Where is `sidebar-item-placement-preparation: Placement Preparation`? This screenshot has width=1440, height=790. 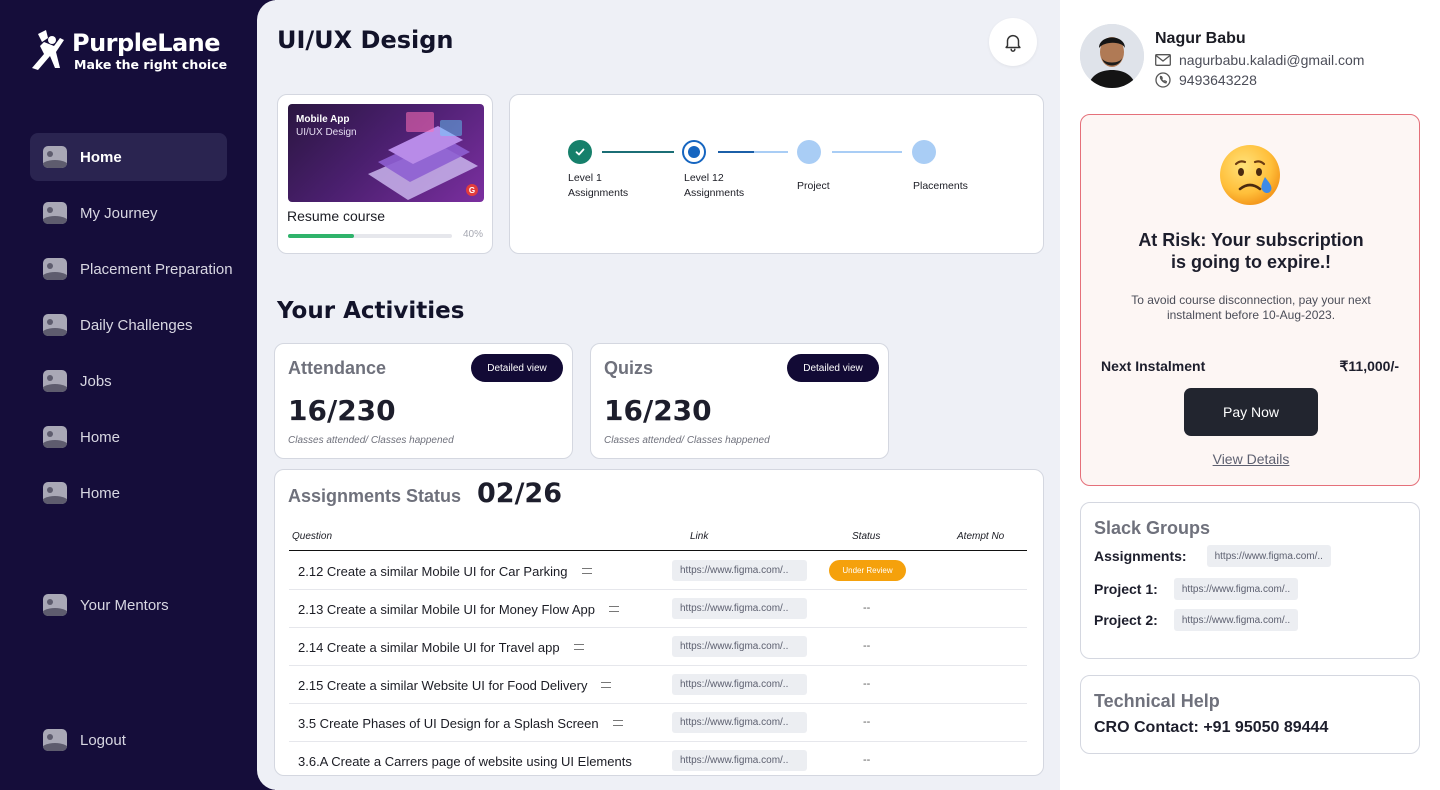
sidebar-item-placement-preparation: Placement Preparation is located at coordinates (131, 269).